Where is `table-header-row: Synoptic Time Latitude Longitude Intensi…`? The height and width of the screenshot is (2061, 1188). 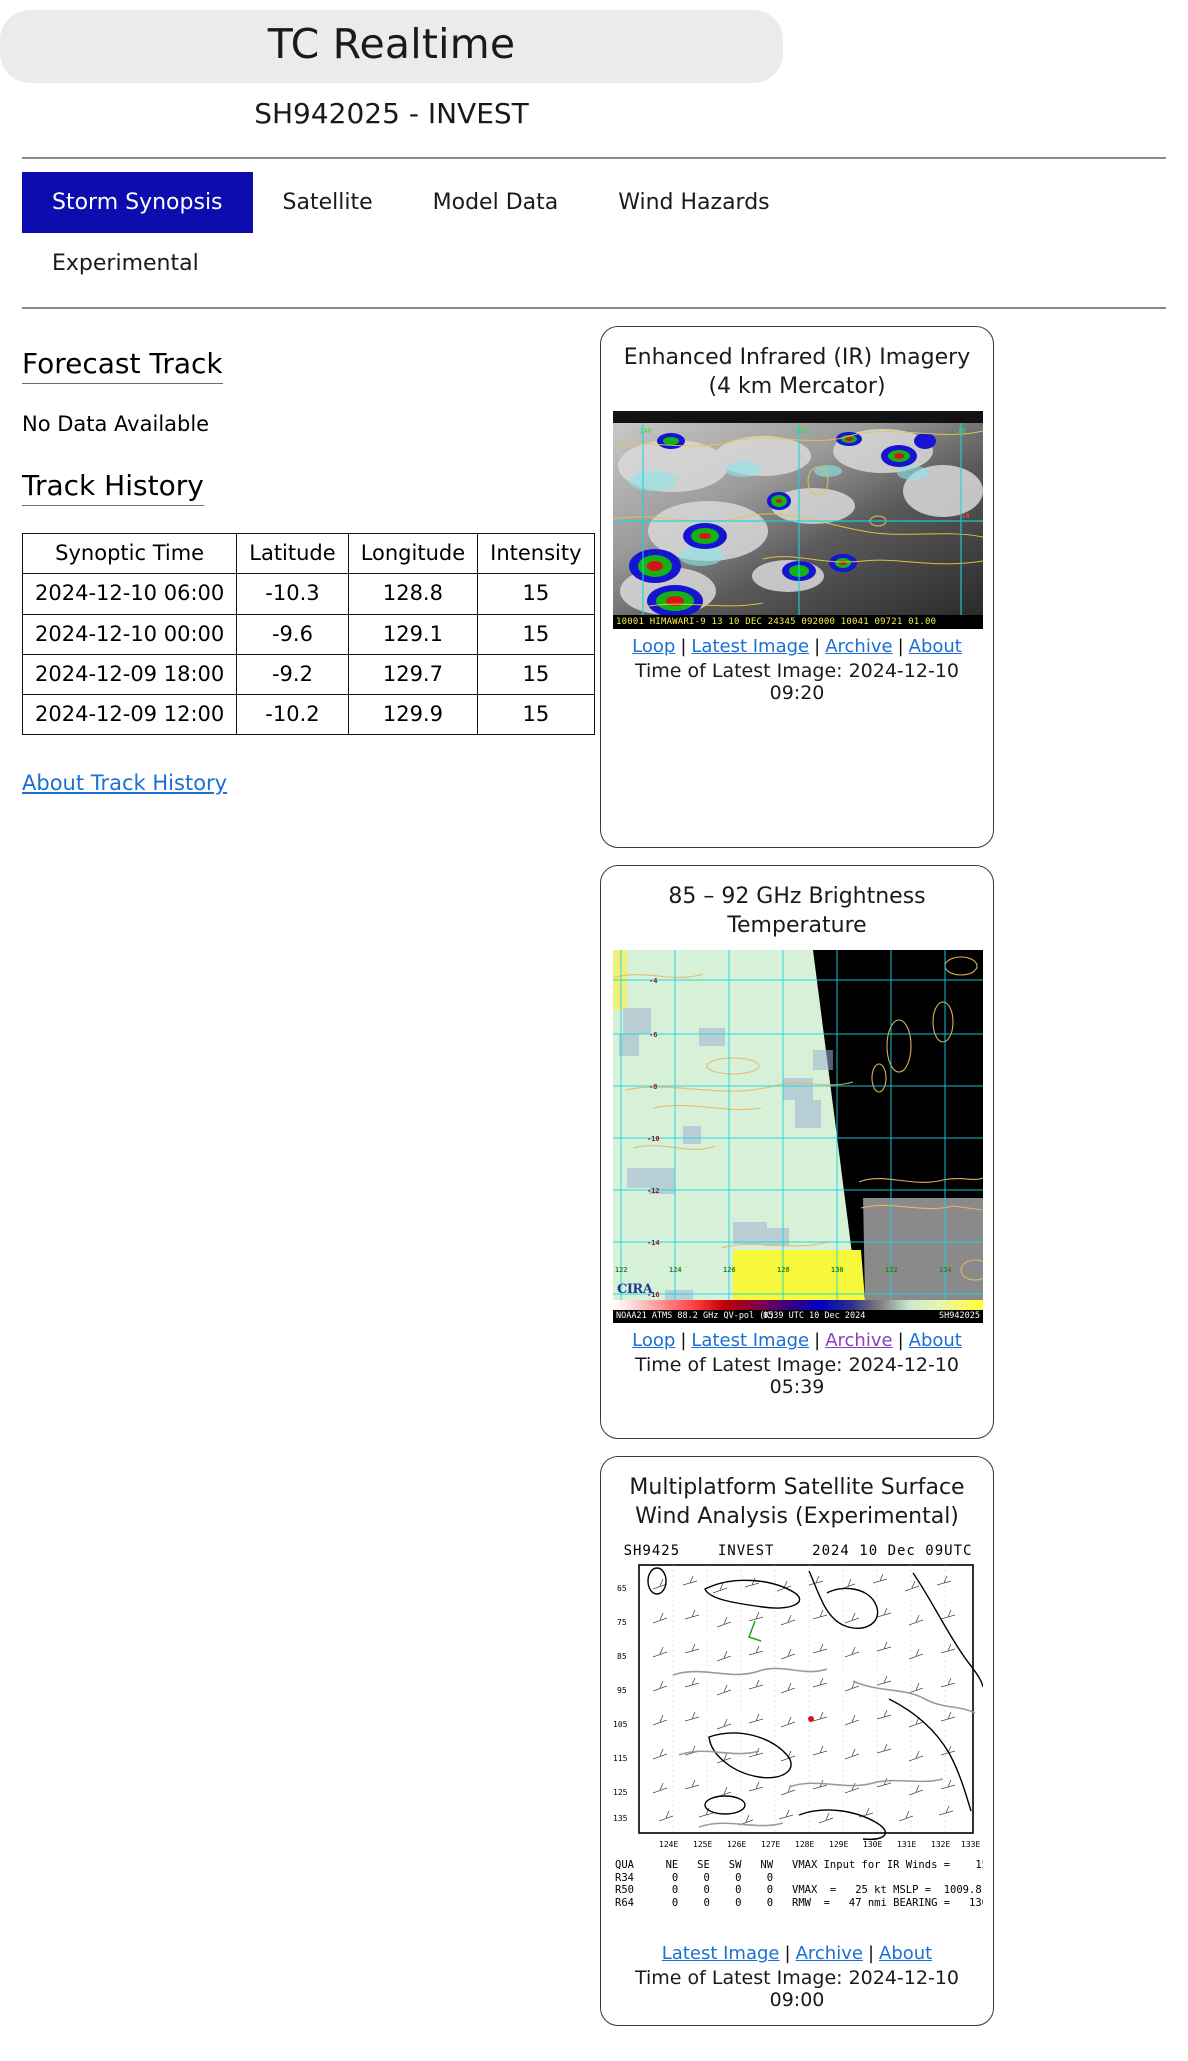 table-header-row: Synoptic Time Latitude Longitude Intensi… is located at coordinates (308, 554).